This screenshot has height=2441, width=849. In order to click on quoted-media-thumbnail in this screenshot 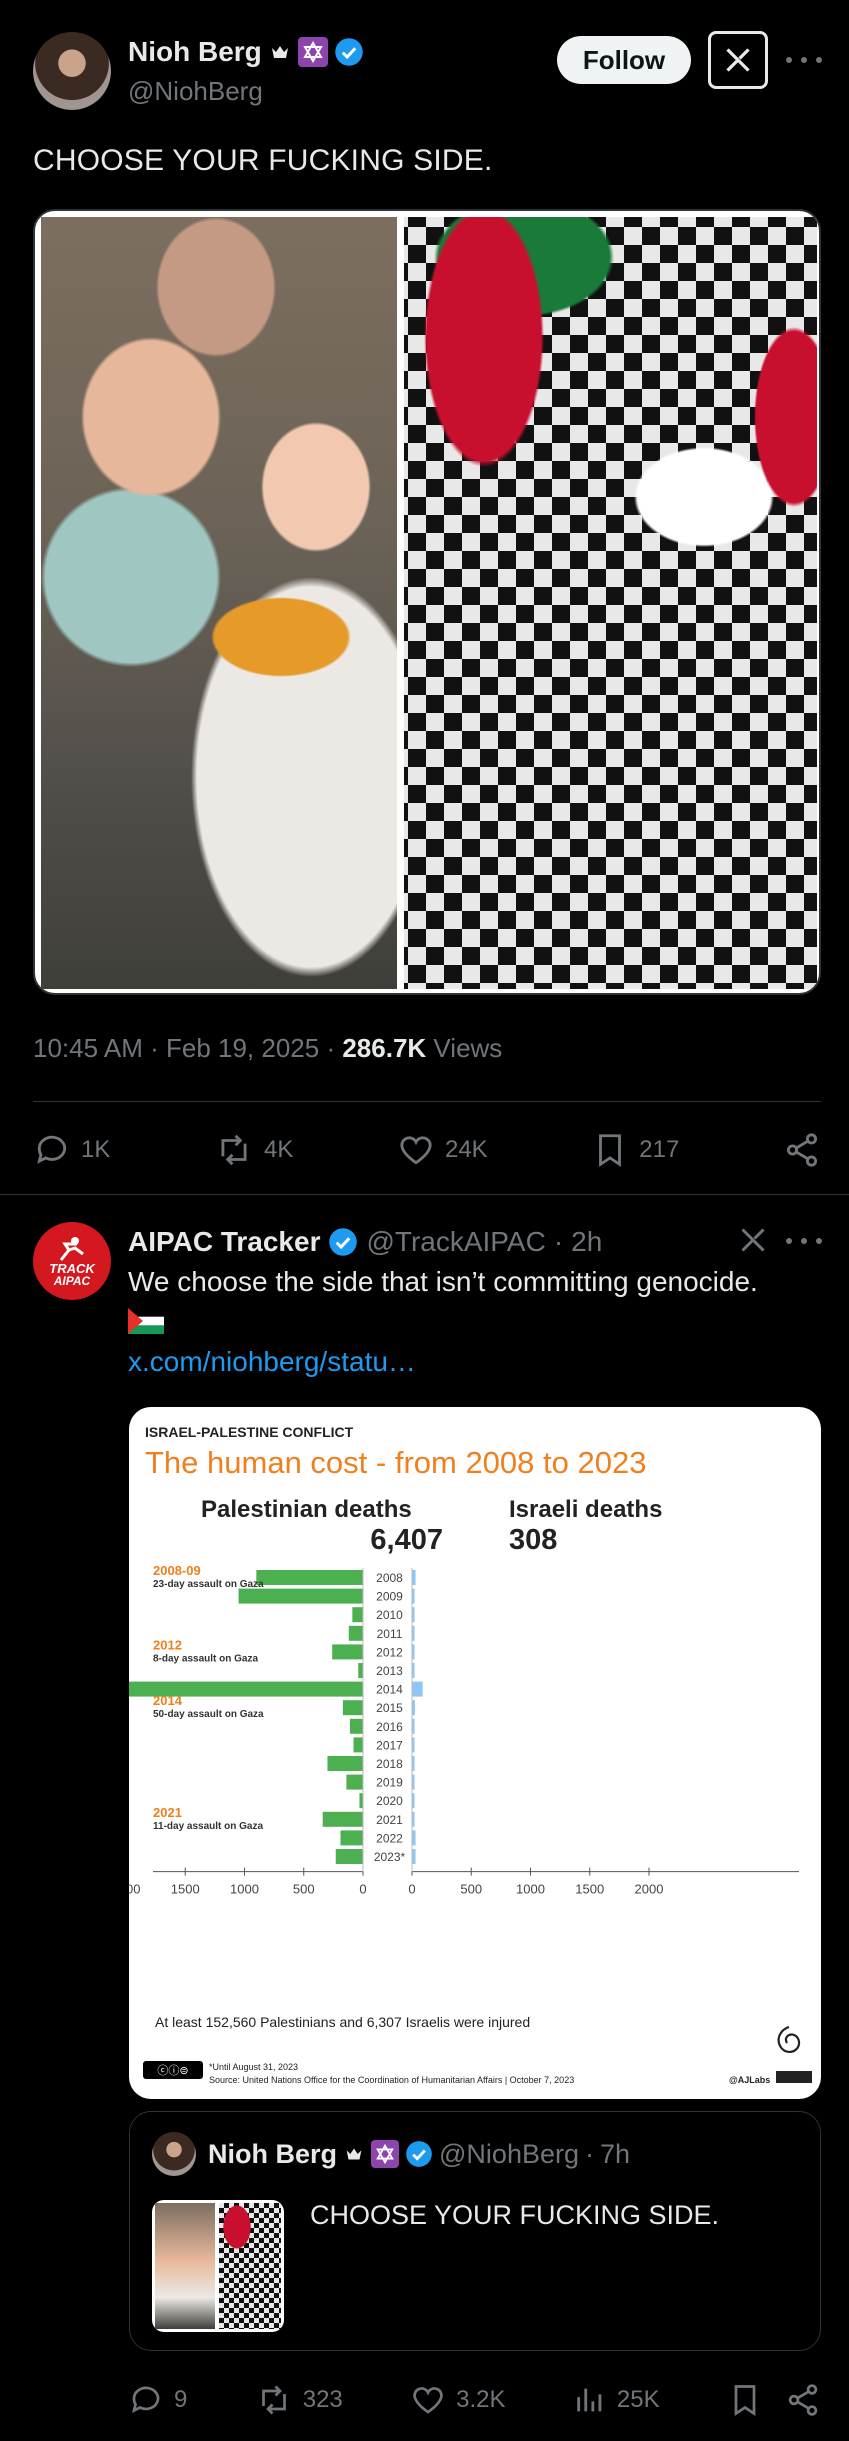, I will do `click(218, 2266)`.